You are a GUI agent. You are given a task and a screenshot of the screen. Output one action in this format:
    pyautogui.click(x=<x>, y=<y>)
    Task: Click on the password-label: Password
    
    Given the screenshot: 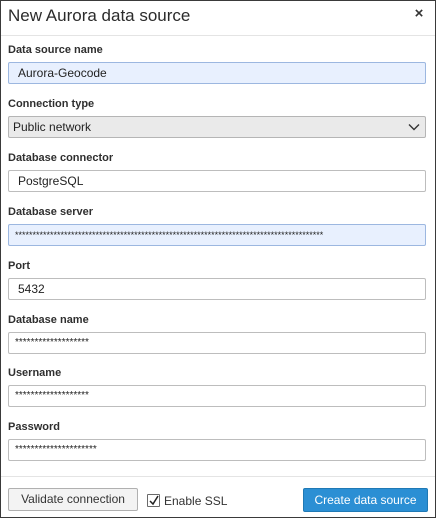 What is the action you would take?
    pyautogui.click(x=34, y=427)
    